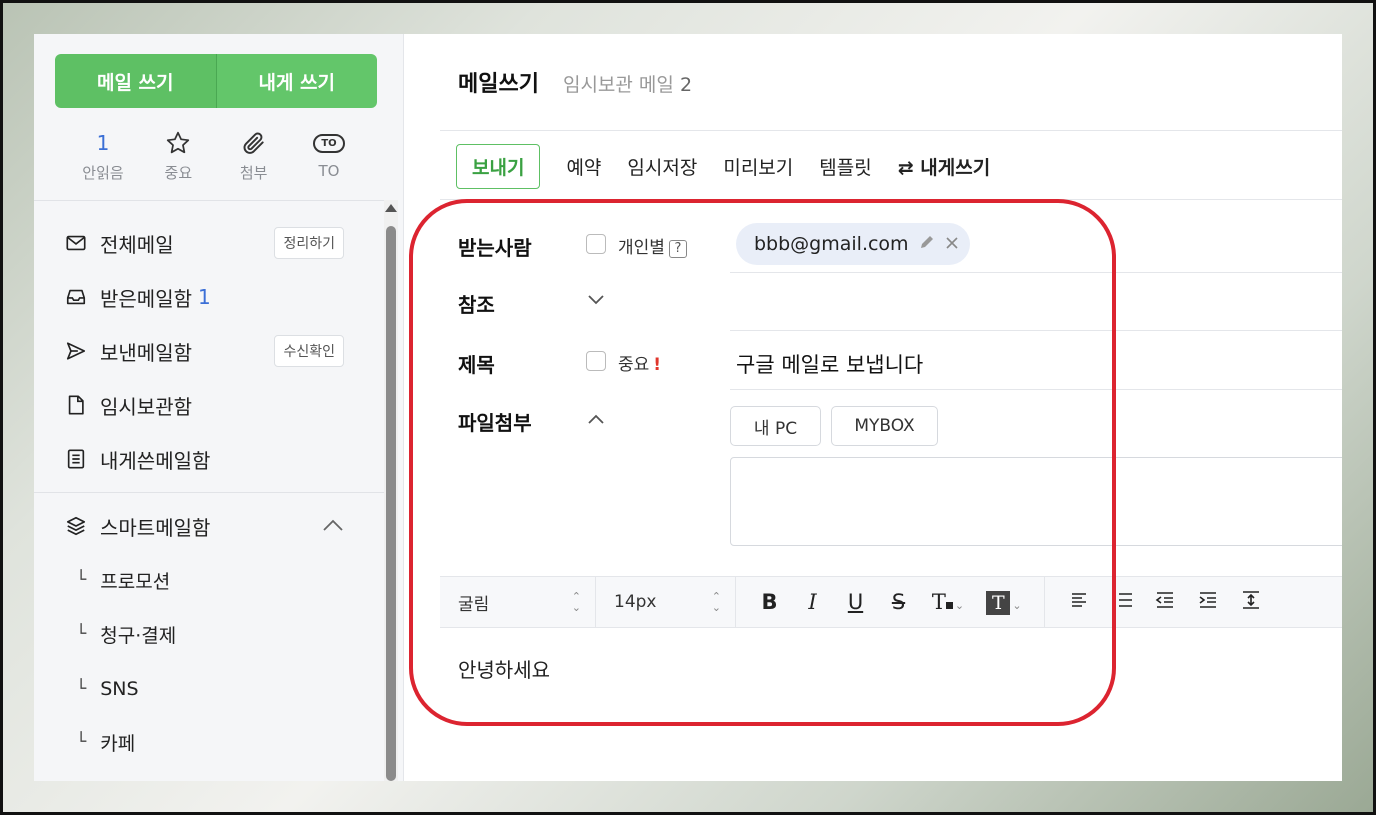 The height and width of the screenshot is (815, 1376). What do you see at coordinates (146, 352) in the screenshot?
I see `folder-label: 보낸메일함` at bounding box center [146, 352].